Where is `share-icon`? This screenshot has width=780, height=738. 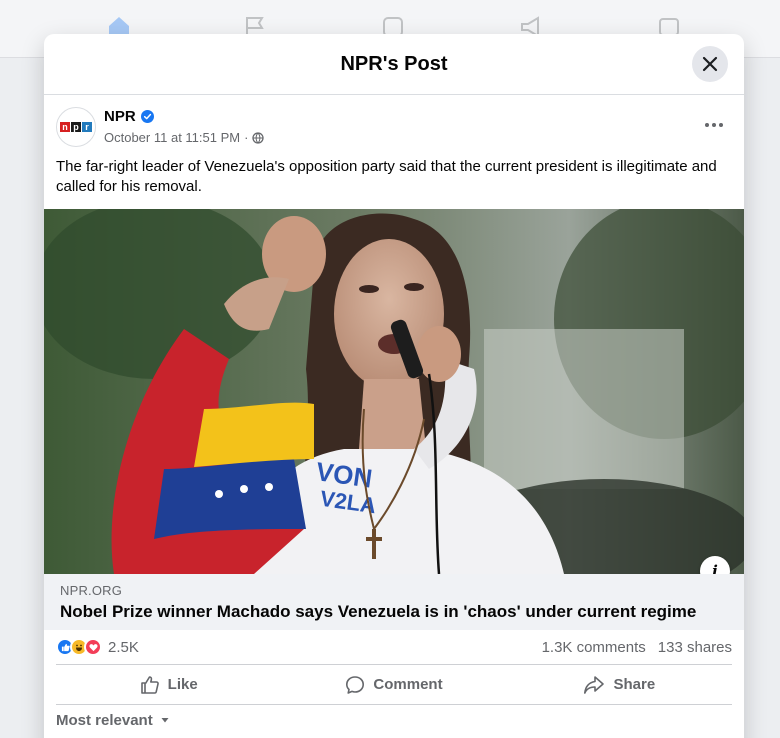
share-icon is located at coordinates (594, 684).